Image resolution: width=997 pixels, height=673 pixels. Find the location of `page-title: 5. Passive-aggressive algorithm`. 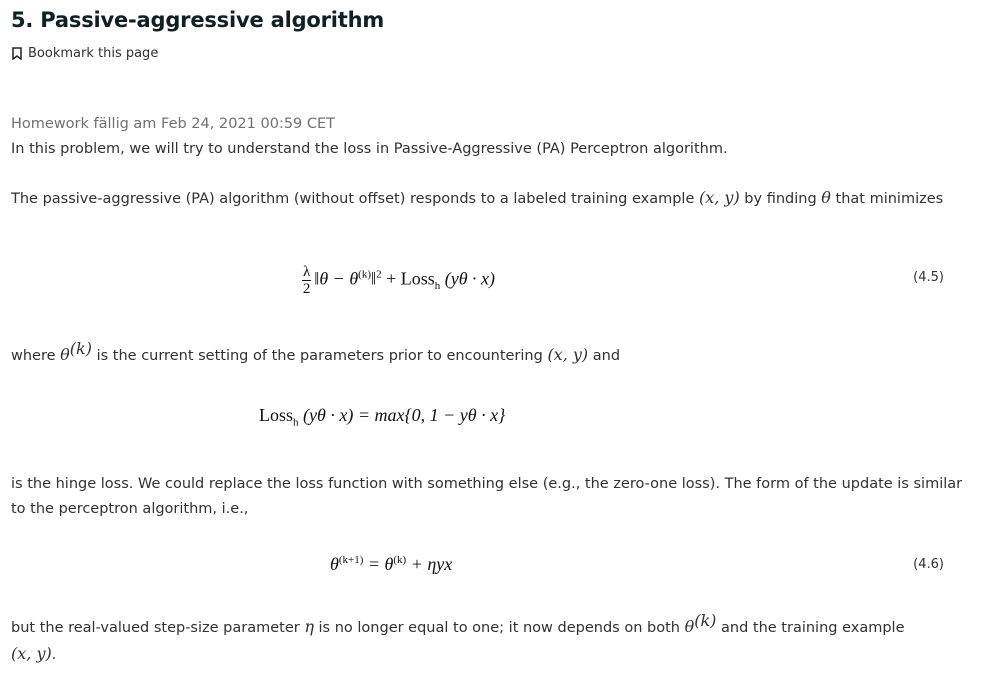

page-title: 5. Passive-aggressive algorithm is located at coordinates (198, 20).